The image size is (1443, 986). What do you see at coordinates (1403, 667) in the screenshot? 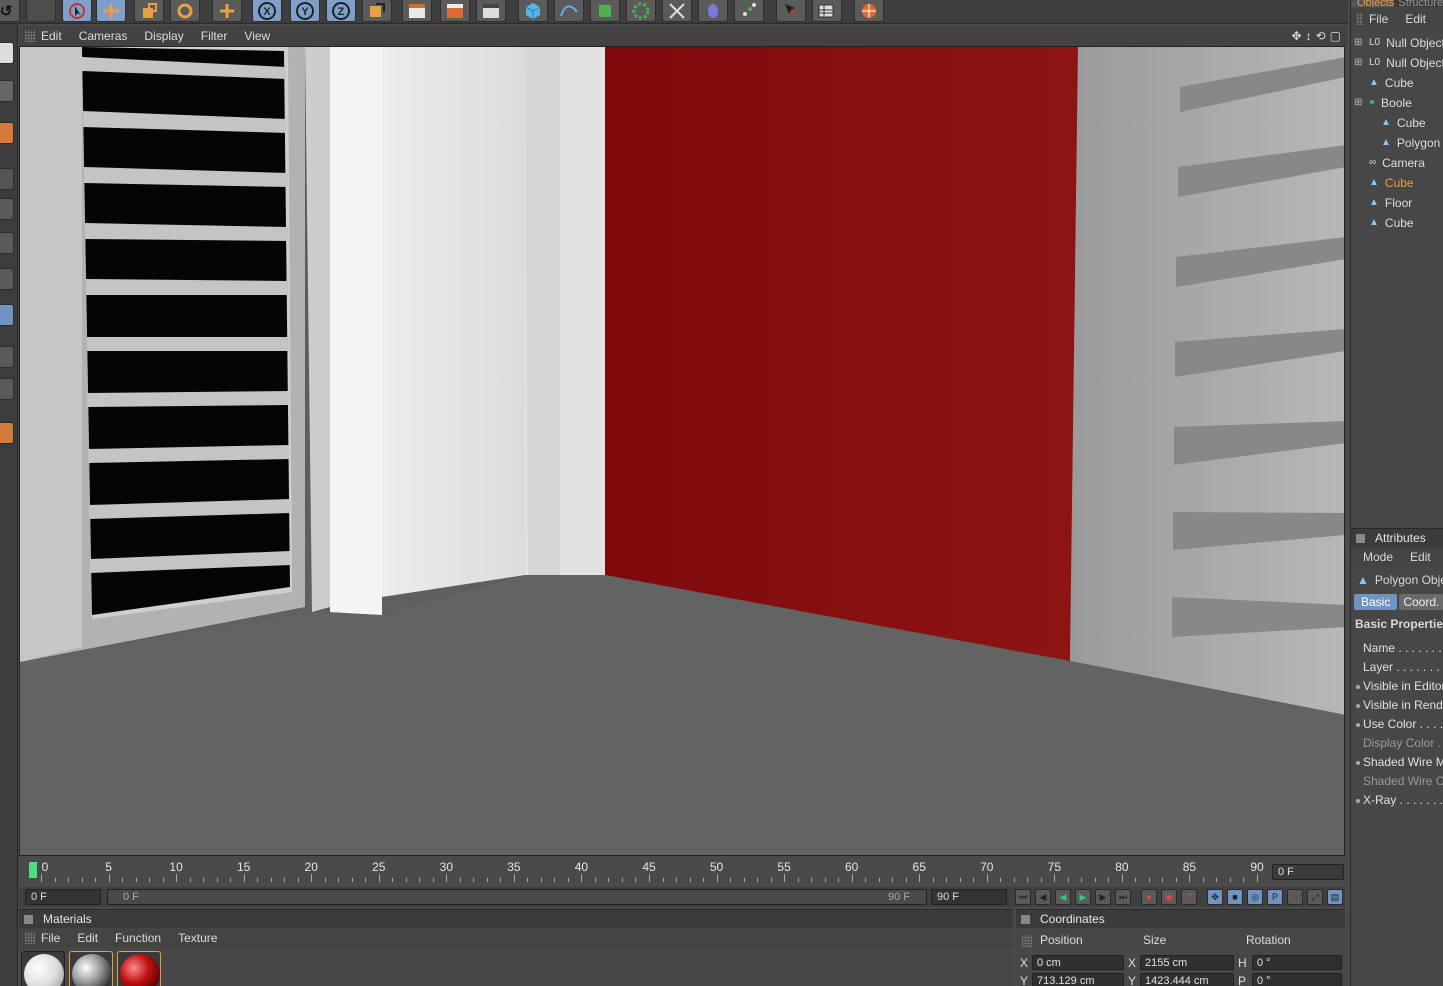
I see `attribute-label: Layer . . . . . . . .` at bounding box center [1403, 667].